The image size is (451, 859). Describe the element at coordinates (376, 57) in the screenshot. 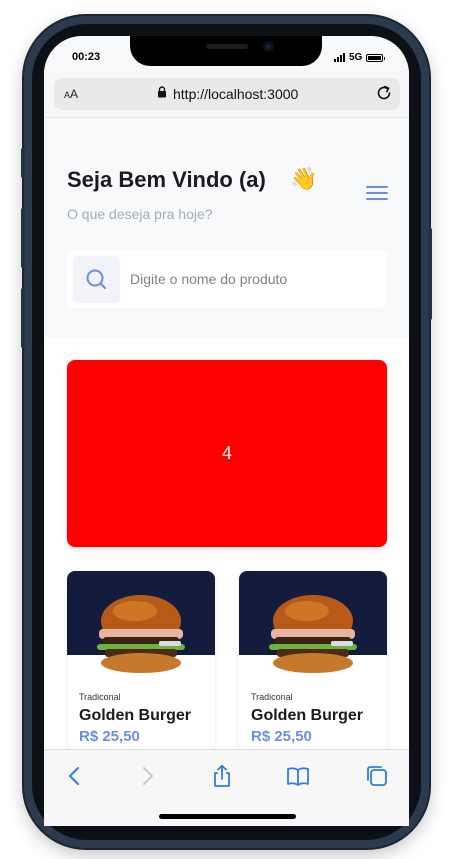

I see `battery-icon` at that location.